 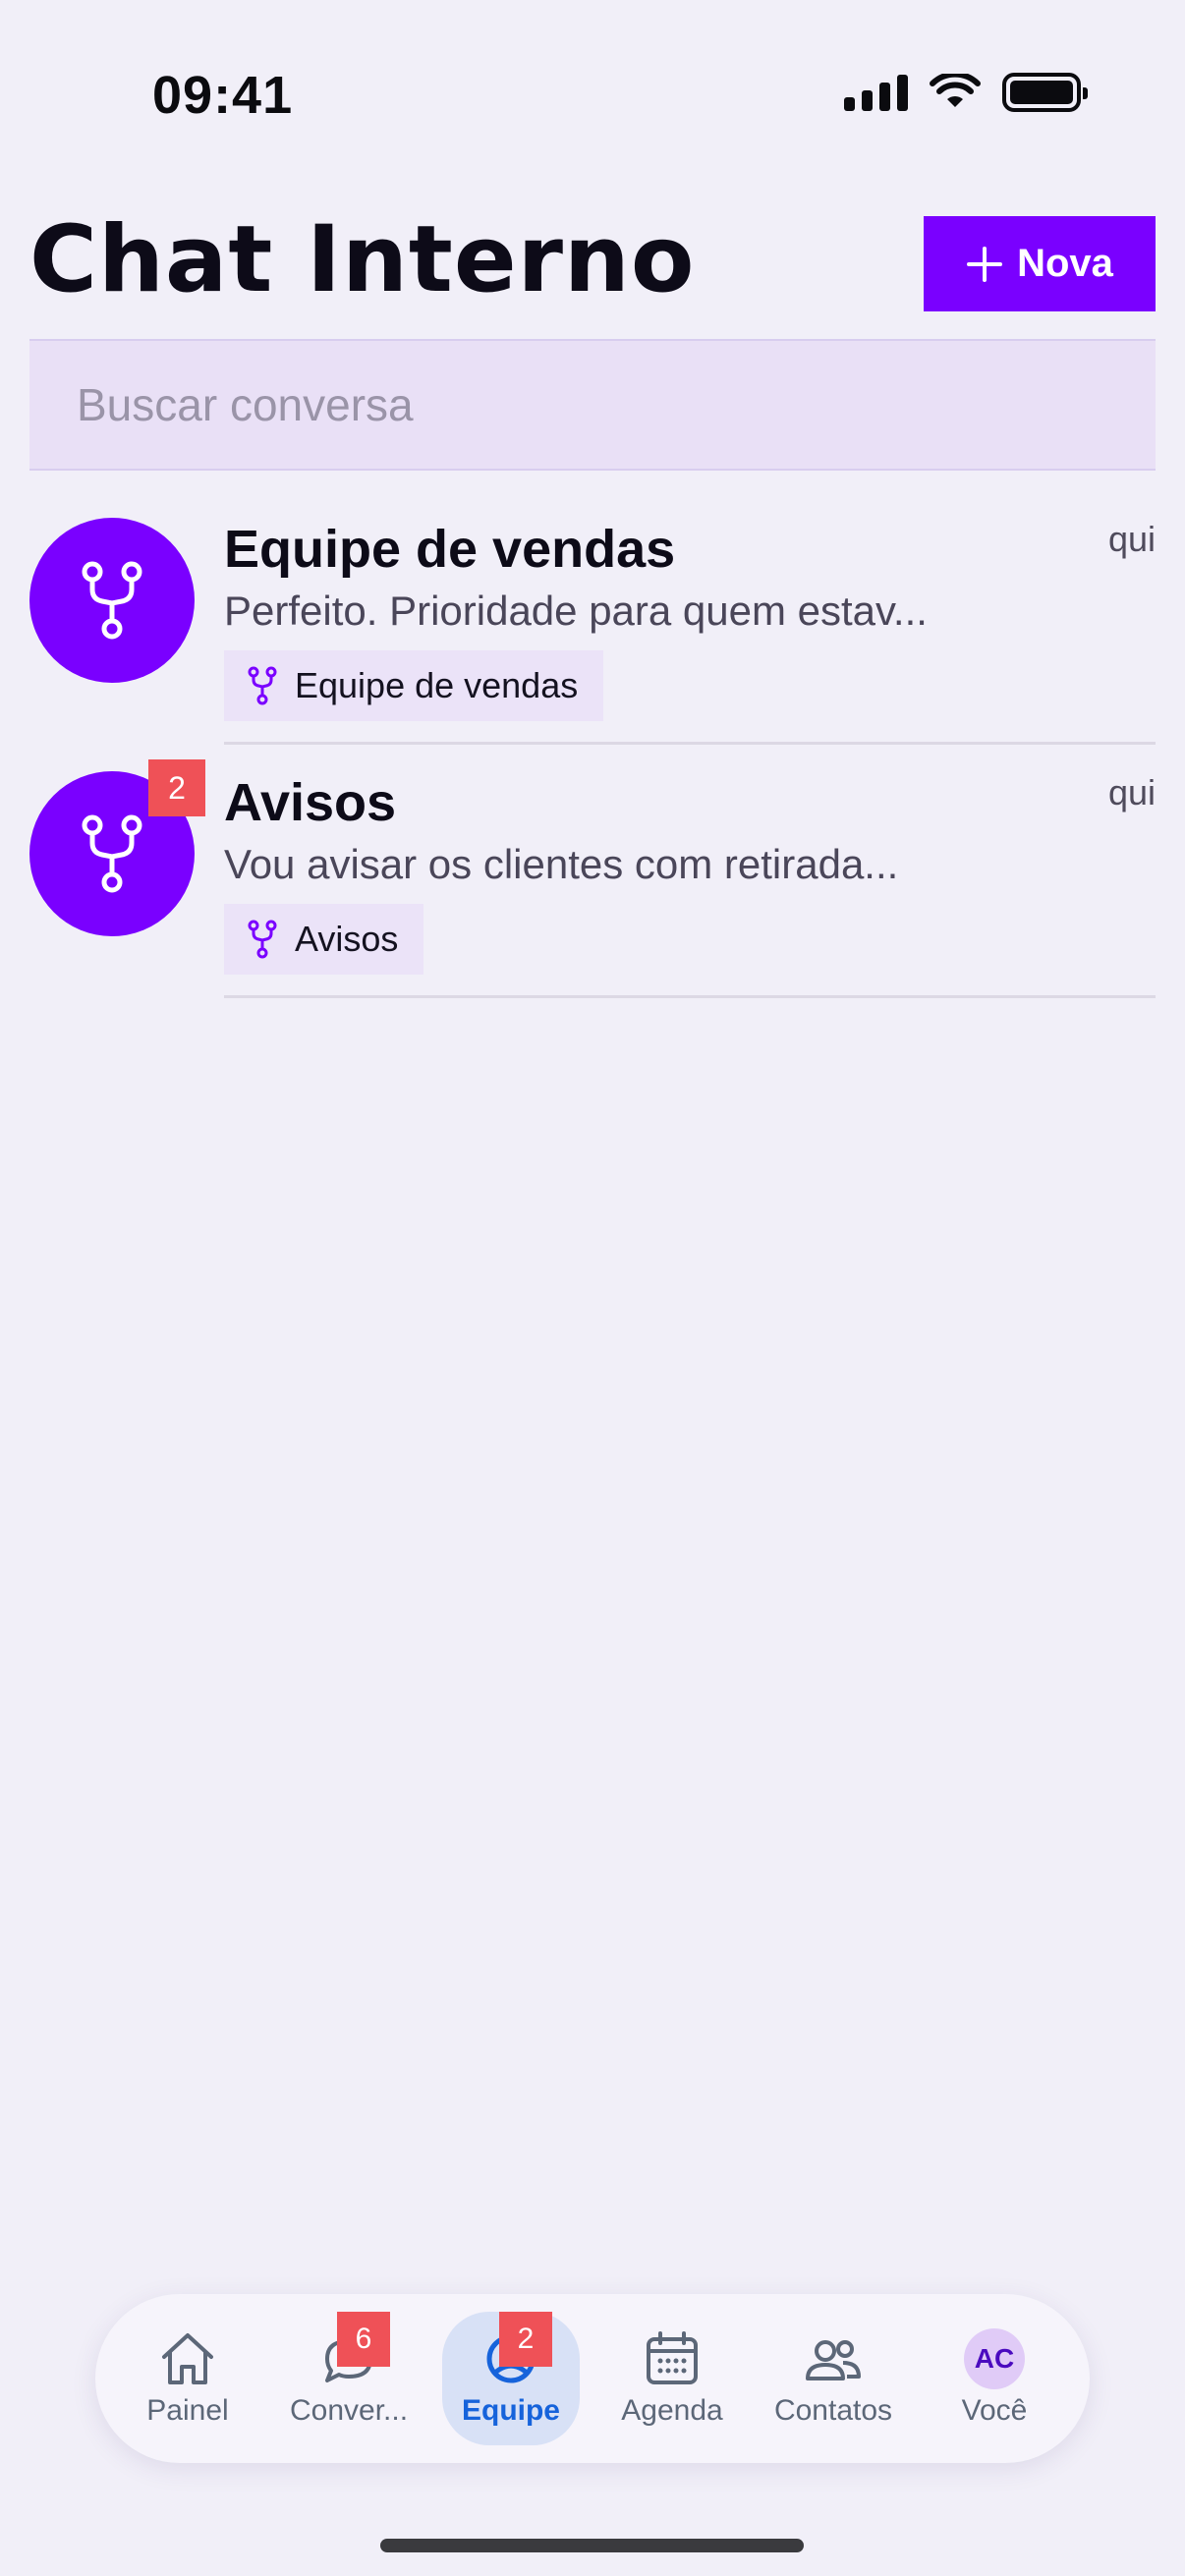 I want to click on tab-painel: Painel, so click(x=187, y=2378).